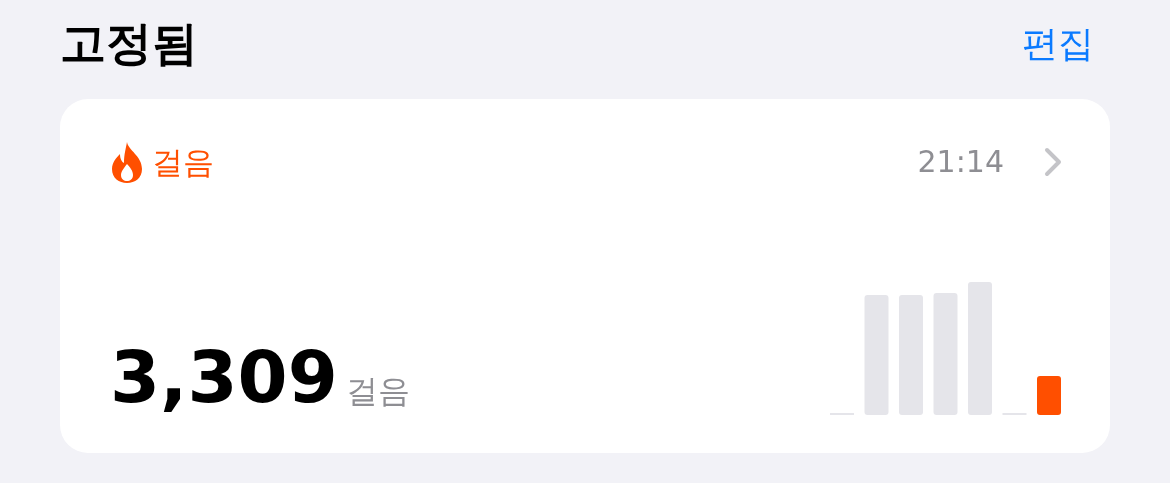 Image resolution: width=1170 pixels, height=483 pixels. Describe the element at coordinates (960, 162) in the screenshot. I see `time-label: 21:14` at that location.